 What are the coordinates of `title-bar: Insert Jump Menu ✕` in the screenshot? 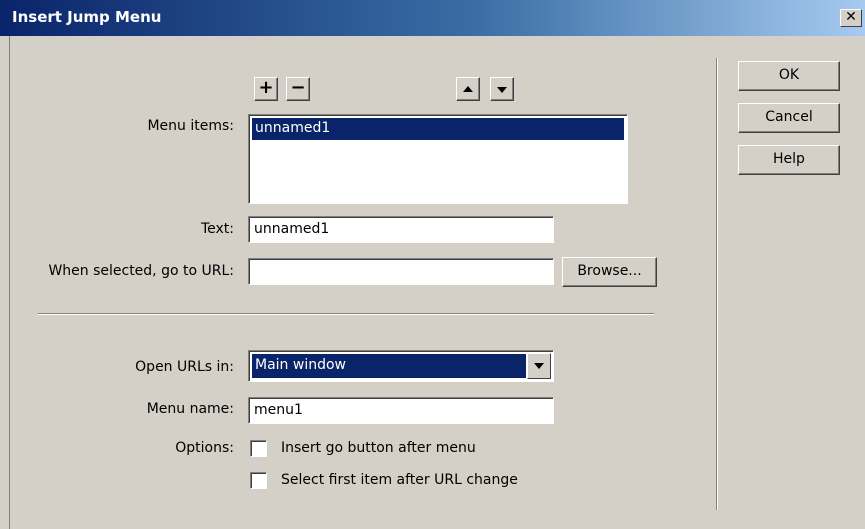 It's located at (432, 18).